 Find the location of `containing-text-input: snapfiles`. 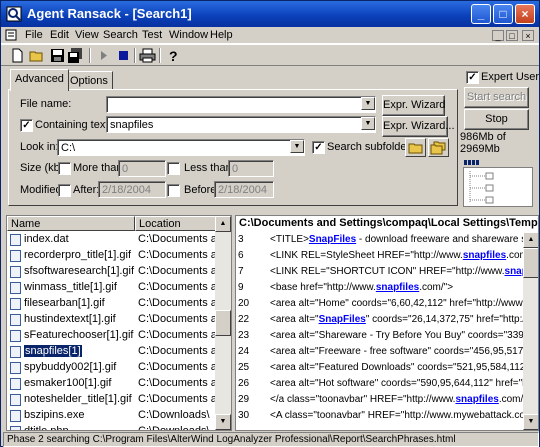

containing-text-input: snapfiles is located at coordinates (241, 124).